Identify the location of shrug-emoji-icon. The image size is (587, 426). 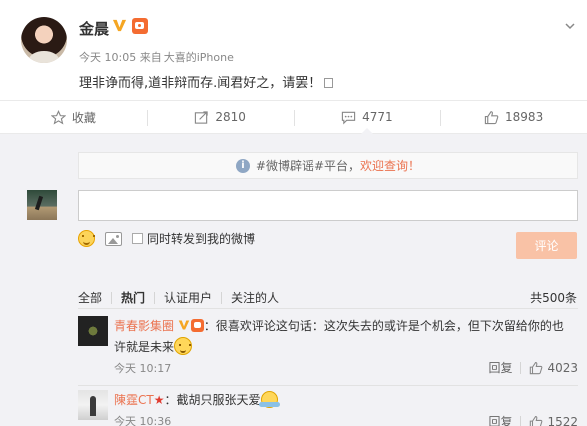
(269, 399).